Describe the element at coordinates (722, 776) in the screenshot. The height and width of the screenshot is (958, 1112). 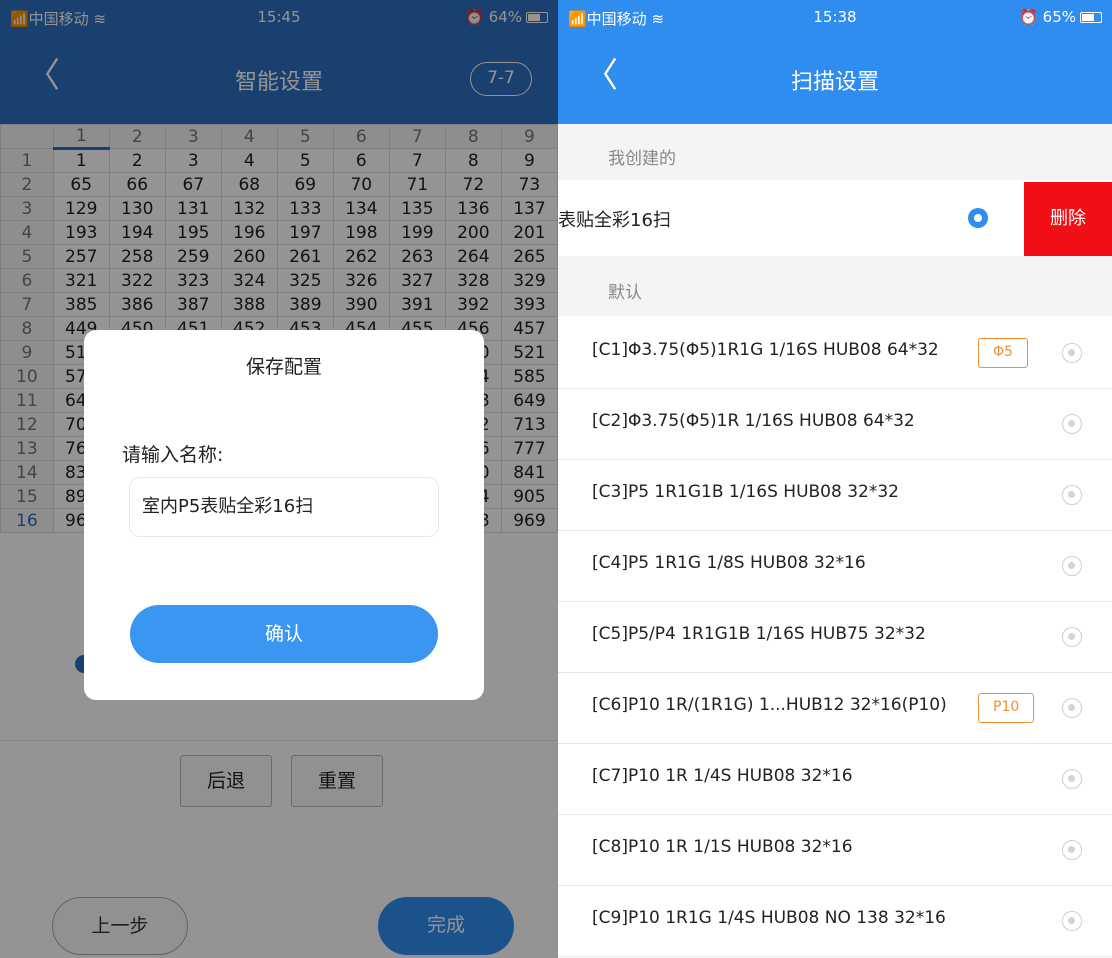
I see `preset-label: [C7]P10 1R 1/4S HUB08 32*16` at that location.